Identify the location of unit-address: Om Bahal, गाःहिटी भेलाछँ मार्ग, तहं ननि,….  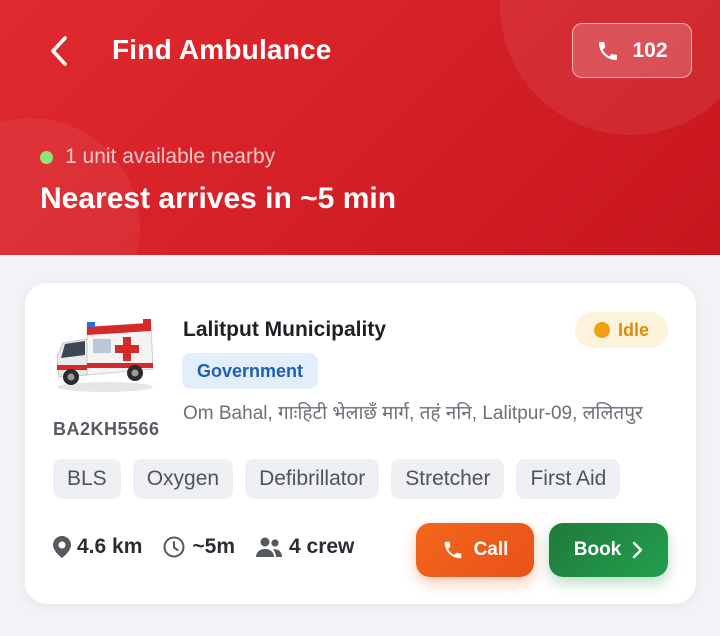
(413, 413).